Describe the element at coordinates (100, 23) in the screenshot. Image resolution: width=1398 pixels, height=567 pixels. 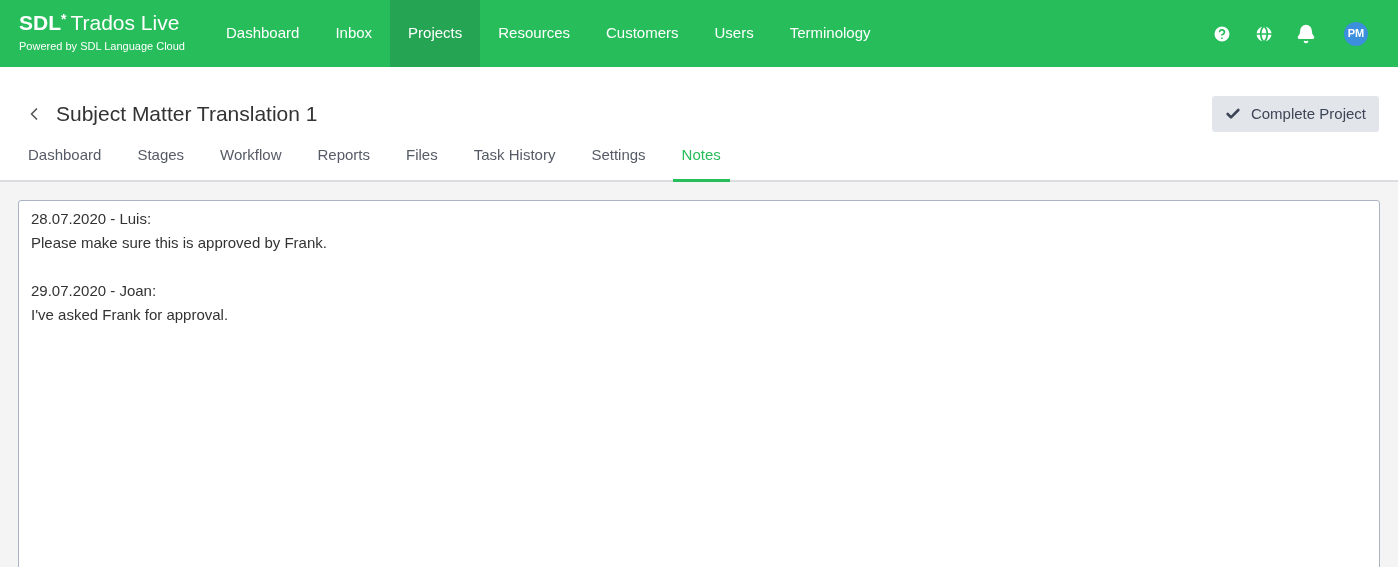
I see `product-logo: SDL* Trados Live` at that location.